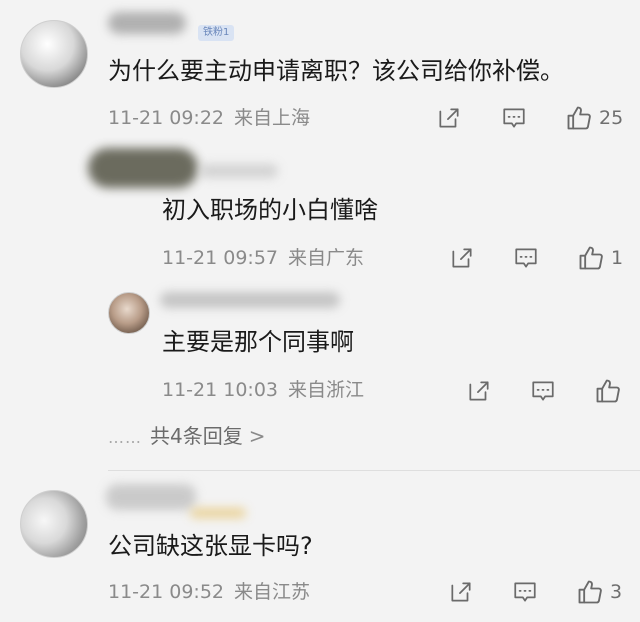  Describe the element at coordinates (326, 390) in the screenshot. I see `location: 来自浙江` at that location.